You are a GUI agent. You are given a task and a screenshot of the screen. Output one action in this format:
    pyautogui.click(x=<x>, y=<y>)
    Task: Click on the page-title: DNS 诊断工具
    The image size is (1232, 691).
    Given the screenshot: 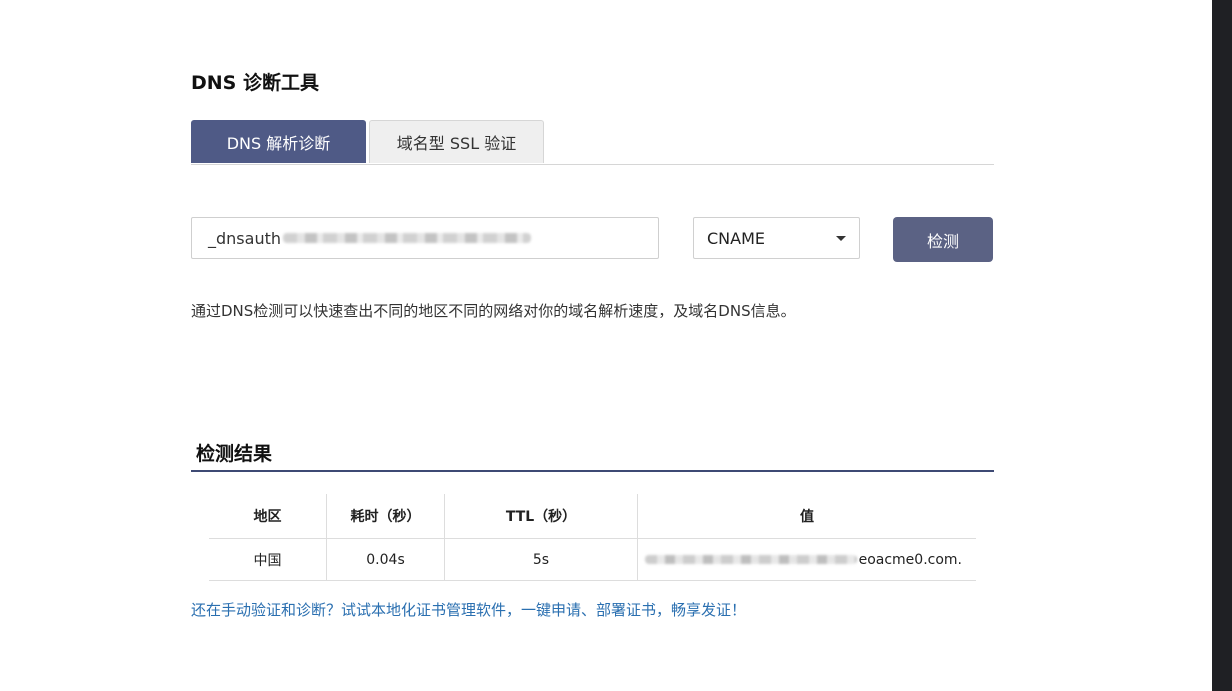 What is the action you would take?
    pyautogui.click(x=255, y=83)
    